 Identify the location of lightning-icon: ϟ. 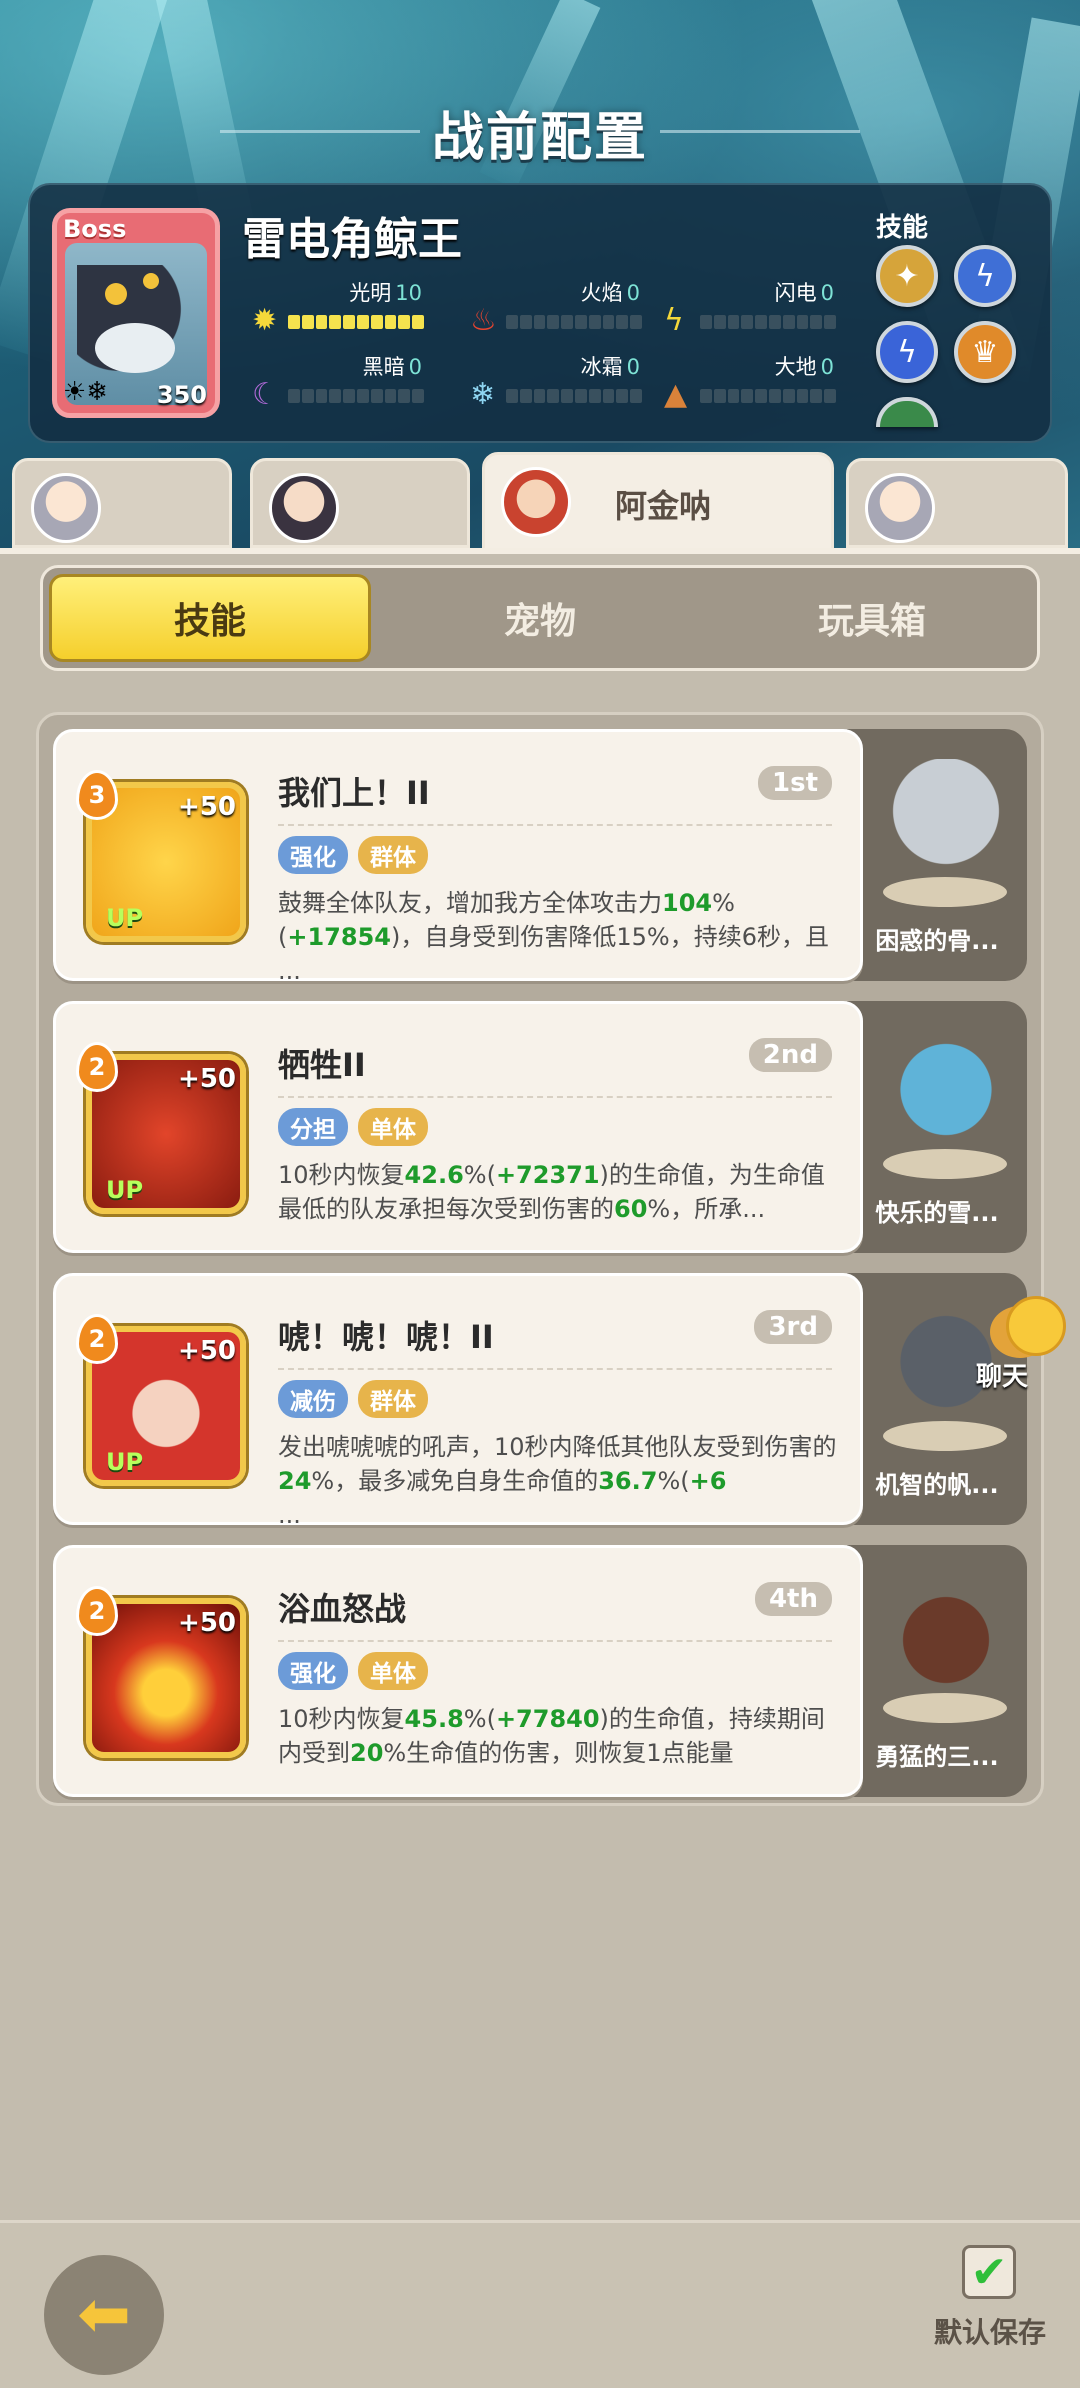
(674, 320).